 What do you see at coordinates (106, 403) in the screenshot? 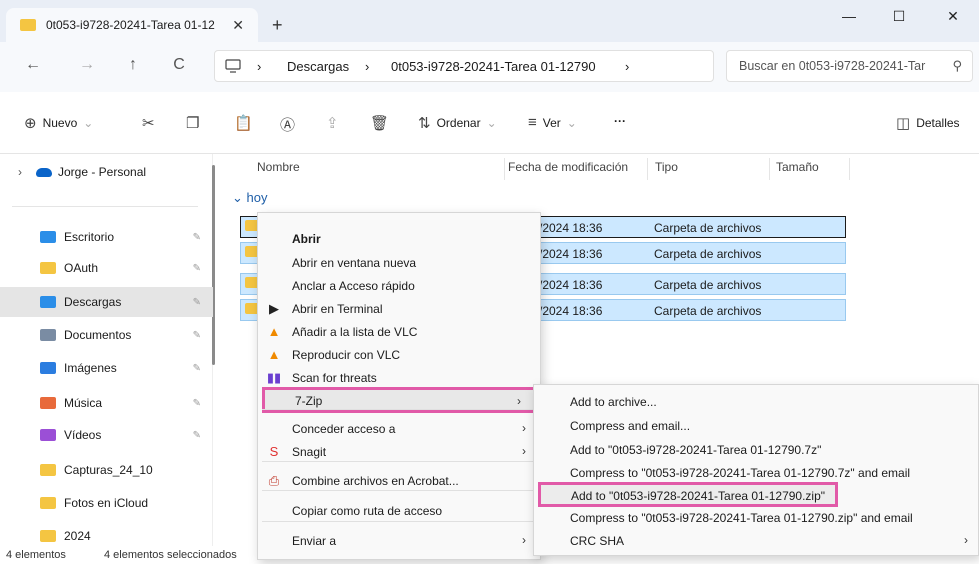
I see `sidebar-item-musica: Música ✎` at bounding box center [106, 403].